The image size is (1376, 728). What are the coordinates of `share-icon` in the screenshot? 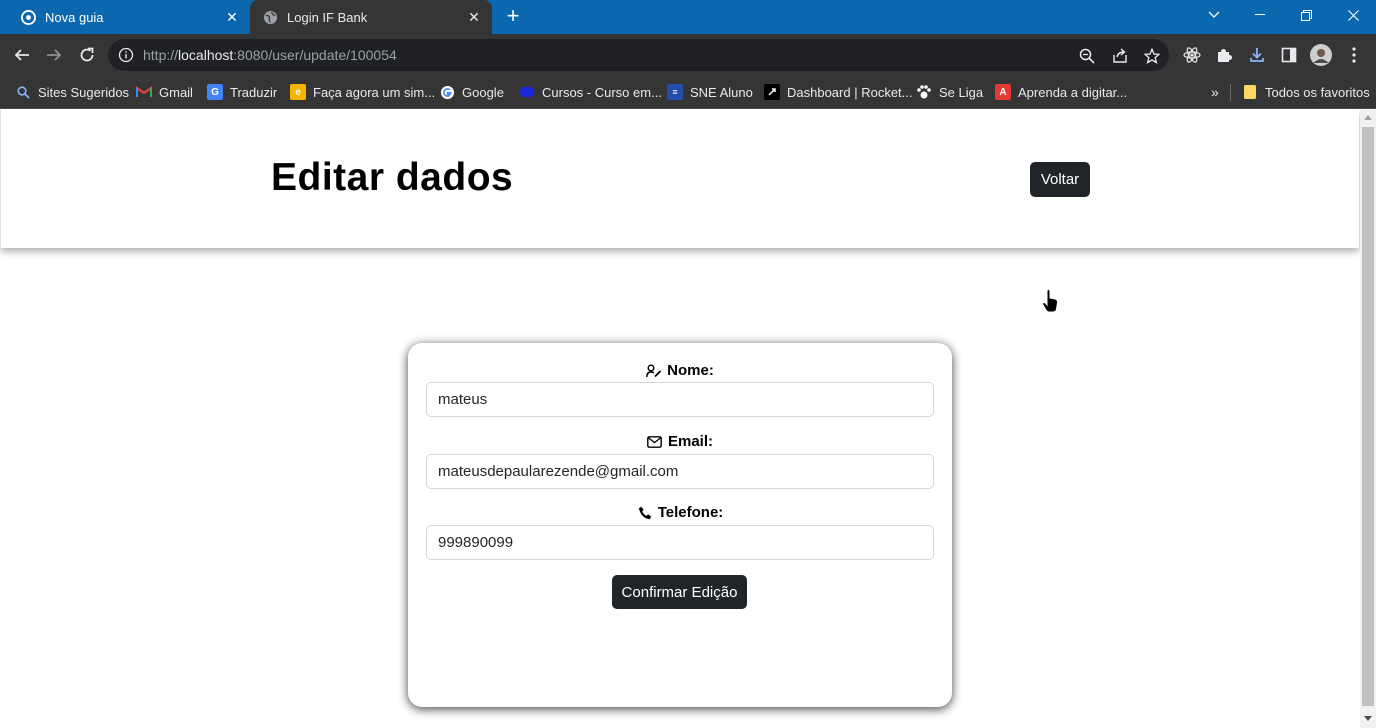 It's located at (1120, 56).